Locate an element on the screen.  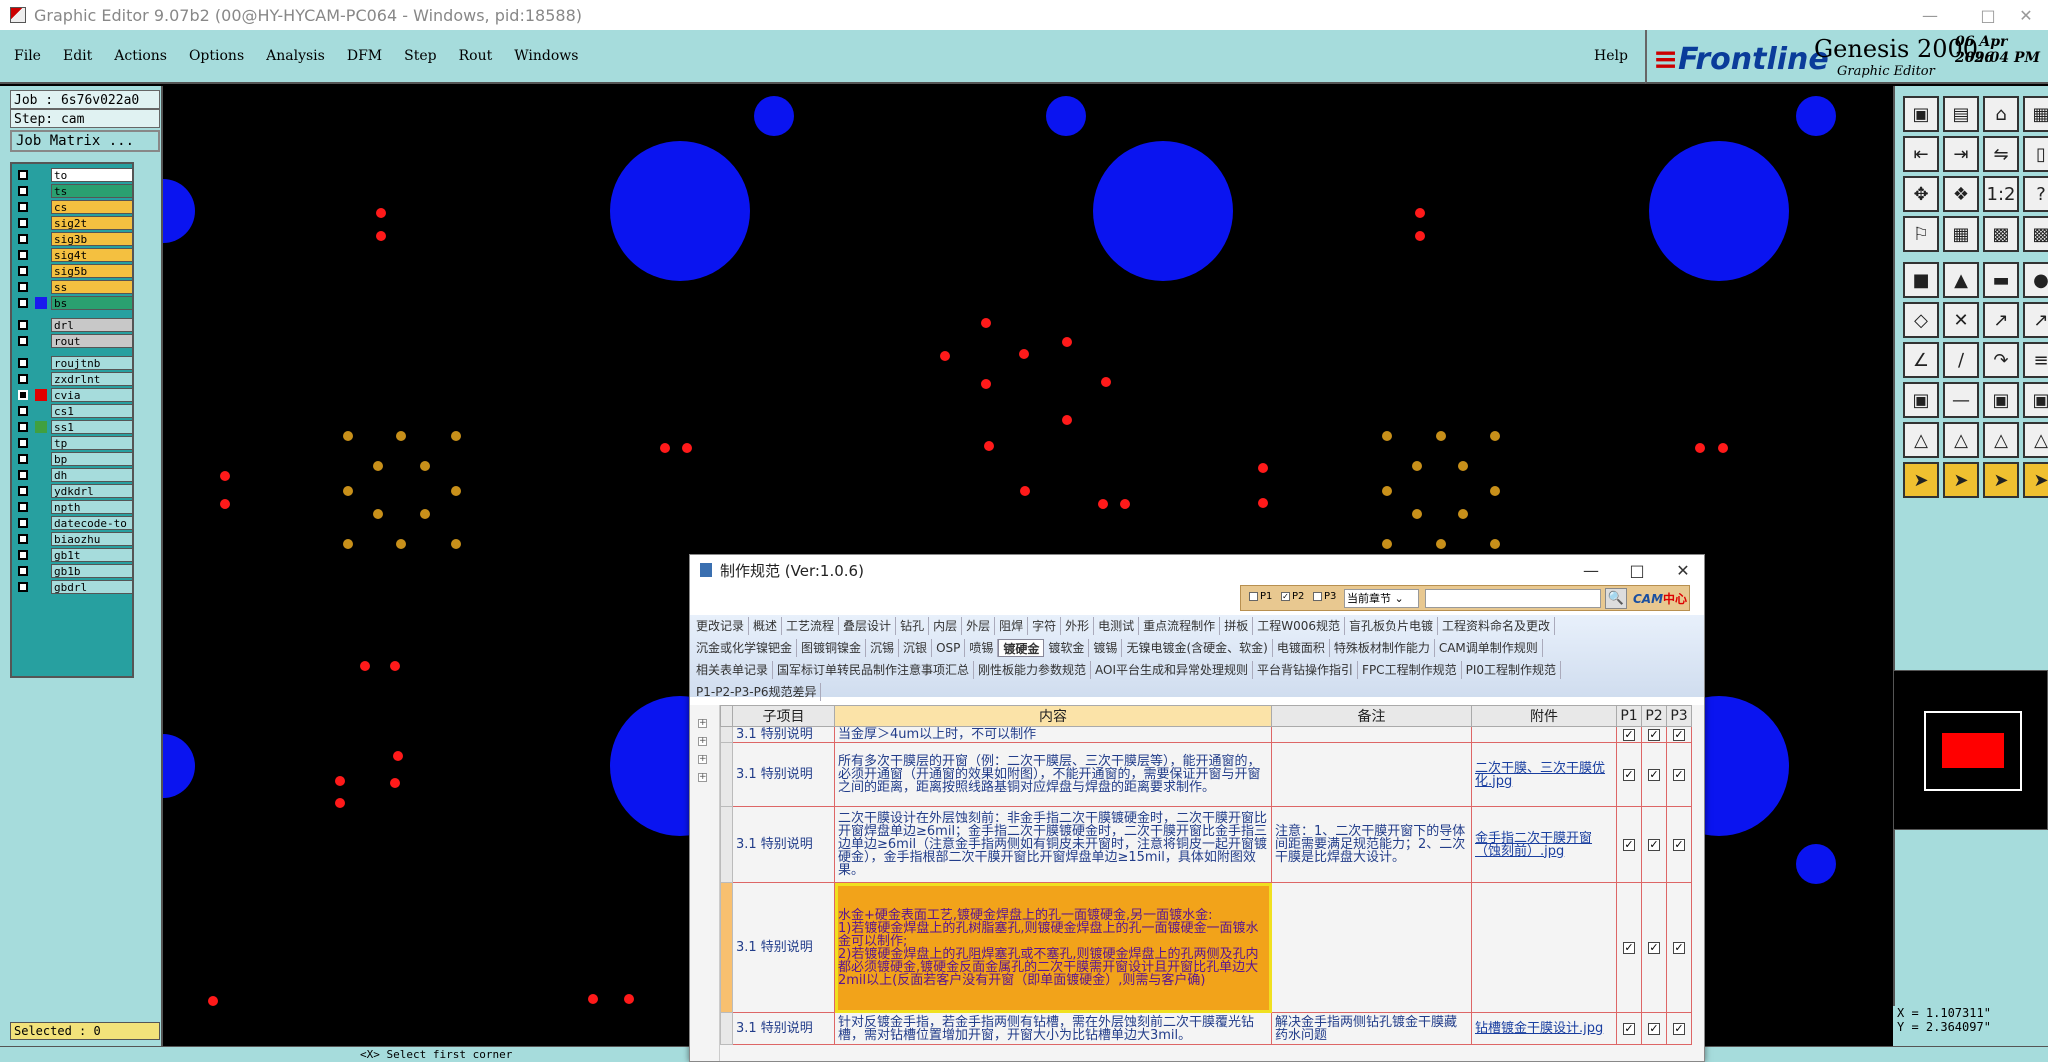
tab-chapter: 沉金或化学镍钯金 is located at coordinates (745, 648).